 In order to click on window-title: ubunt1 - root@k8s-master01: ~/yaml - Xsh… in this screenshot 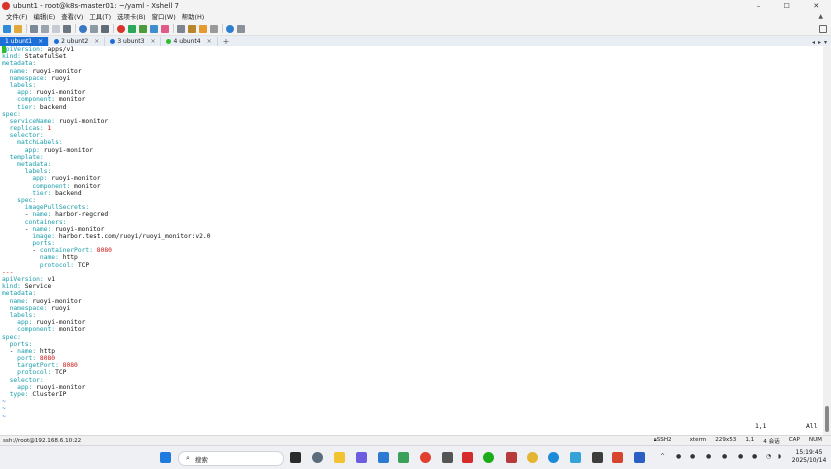, I will do `click(96, 5)`.